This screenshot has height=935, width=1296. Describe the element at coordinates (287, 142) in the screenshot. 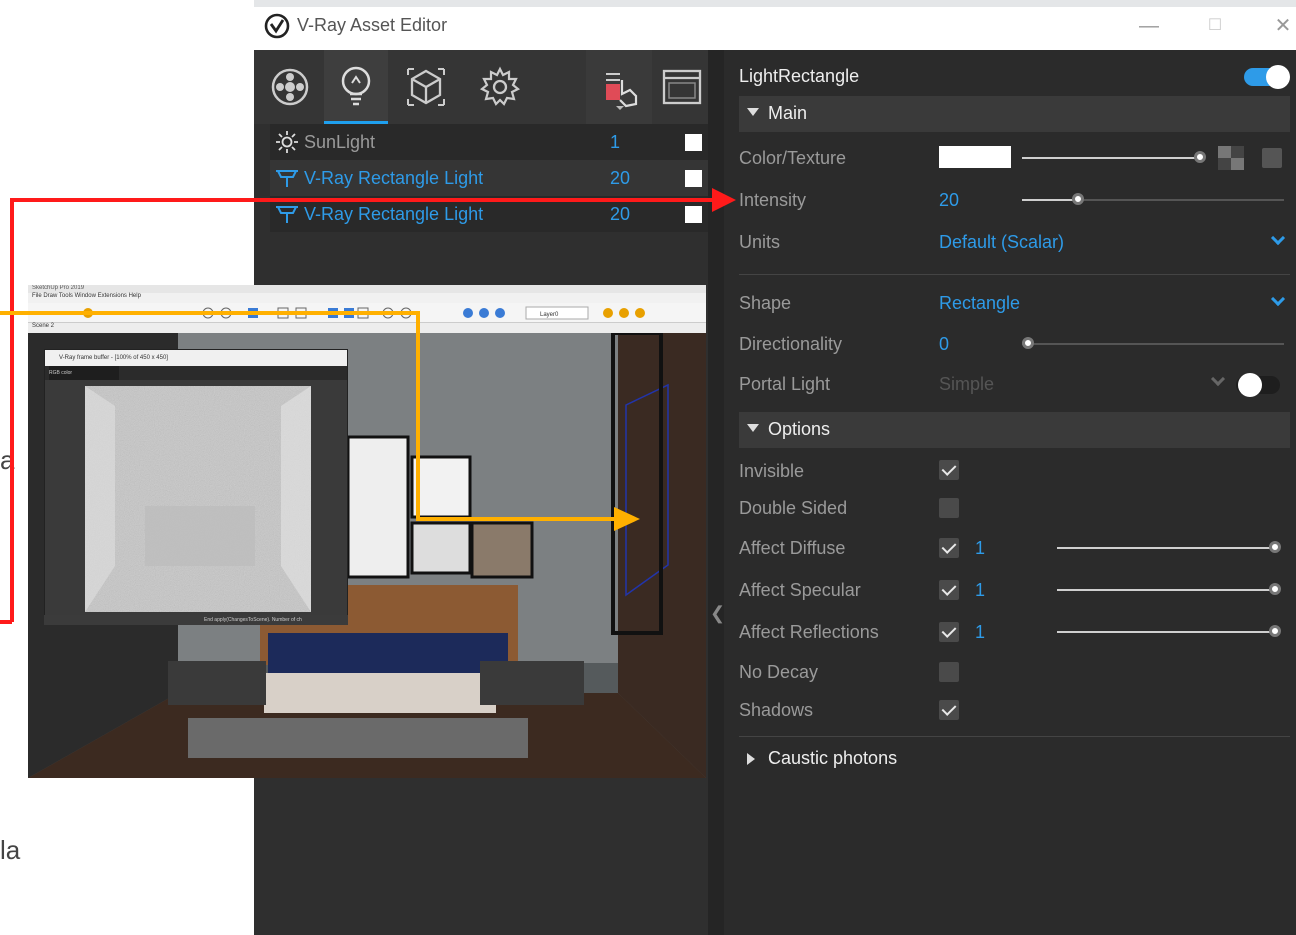

I see `sun-icon` at that location.